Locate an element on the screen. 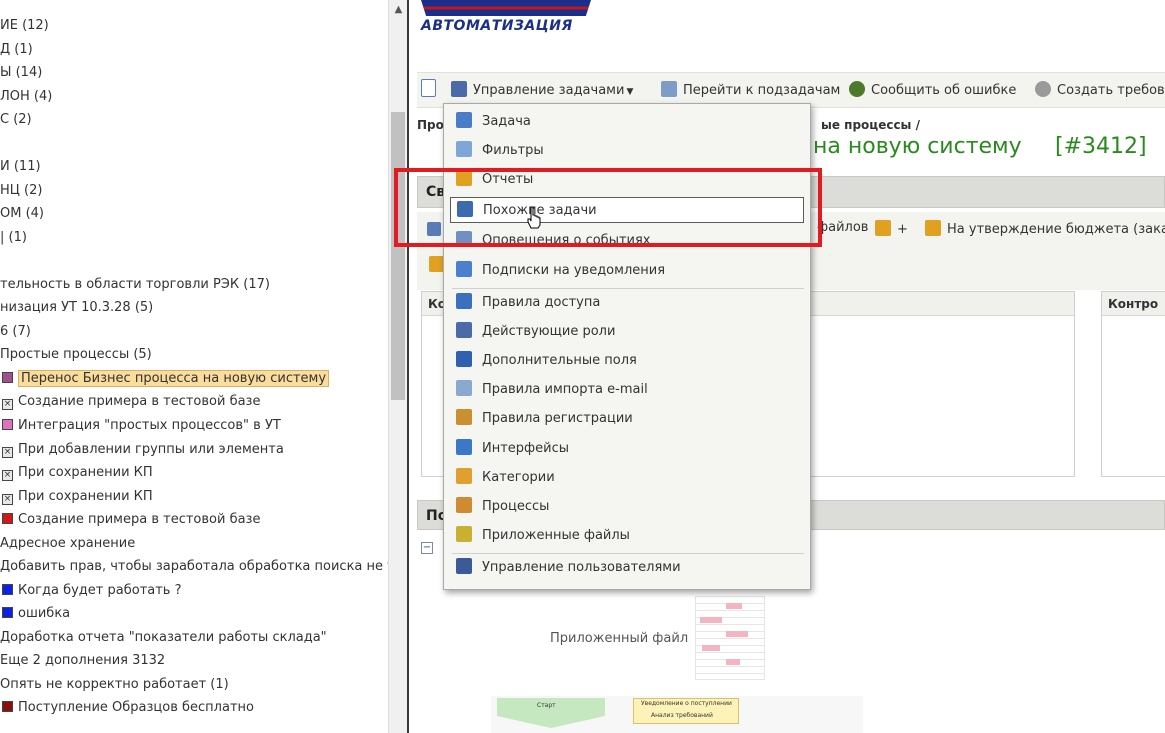 The image size is (1165, 733). tree-item: тельность в области торговли РЭК (17) is located at coordinates (135, 285).